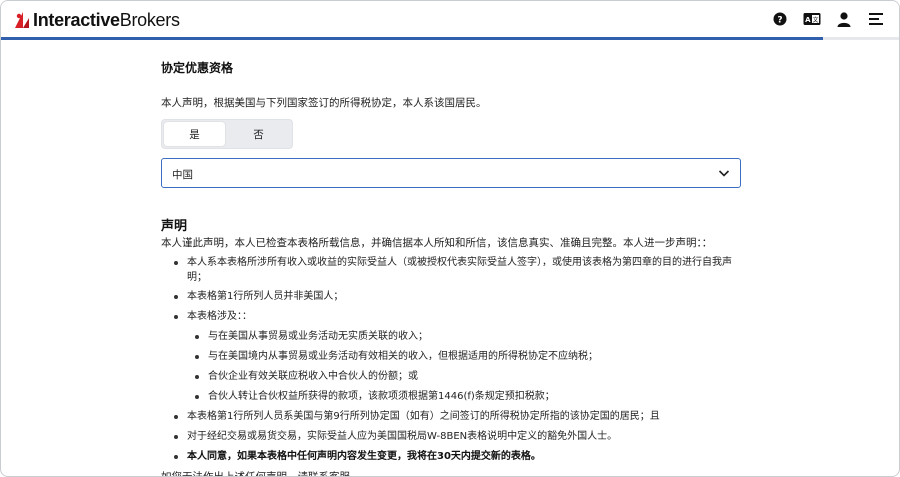 The width and height of the screenshot is (900, 477). I want to click on header-icons: ? A文, so click(828, 19).